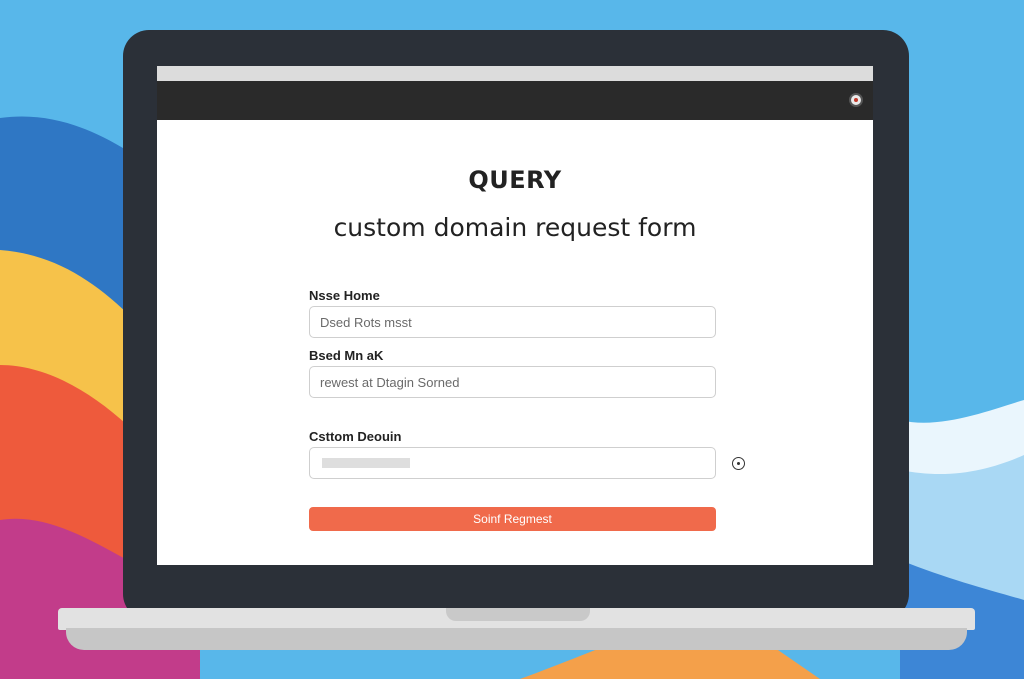  What do you see at coordinates (346, 355) in the screenshot?
I see `field-2-label: Bsed Mn aK` at bounding box center [346, 355].